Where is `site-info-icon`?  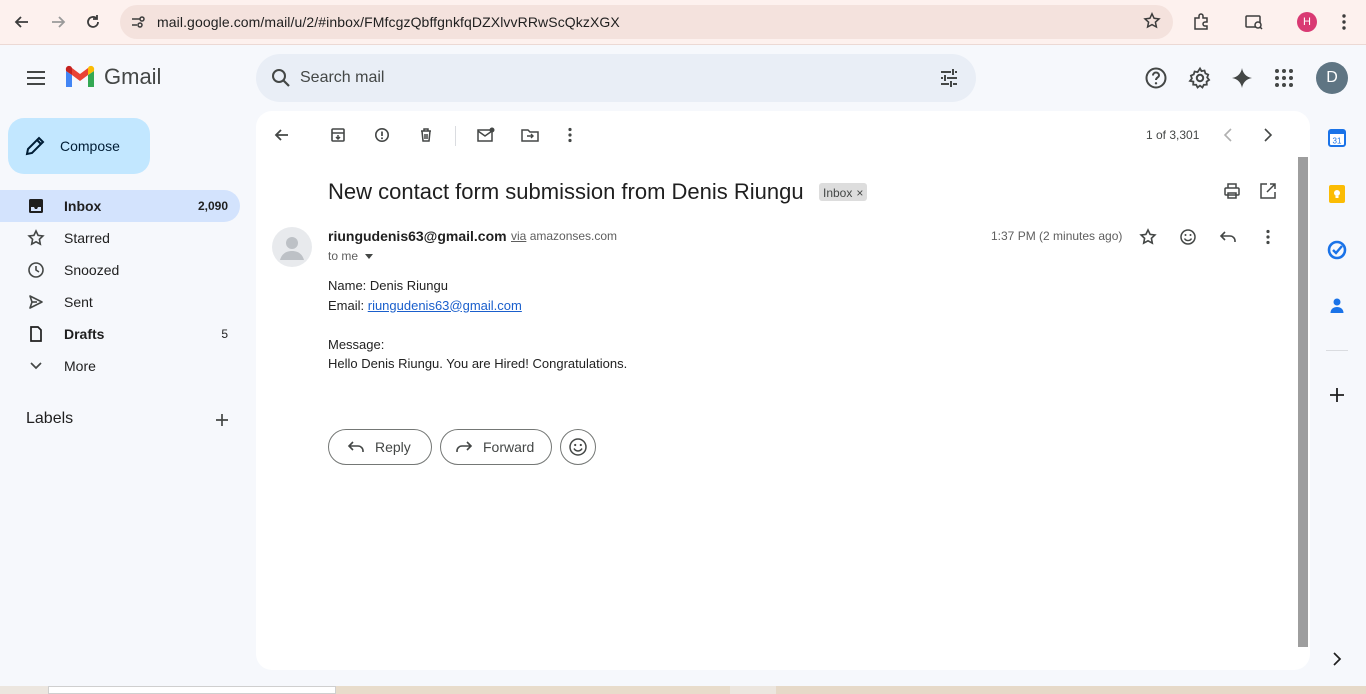
site-info-icon is located at coordinates (138, 22).